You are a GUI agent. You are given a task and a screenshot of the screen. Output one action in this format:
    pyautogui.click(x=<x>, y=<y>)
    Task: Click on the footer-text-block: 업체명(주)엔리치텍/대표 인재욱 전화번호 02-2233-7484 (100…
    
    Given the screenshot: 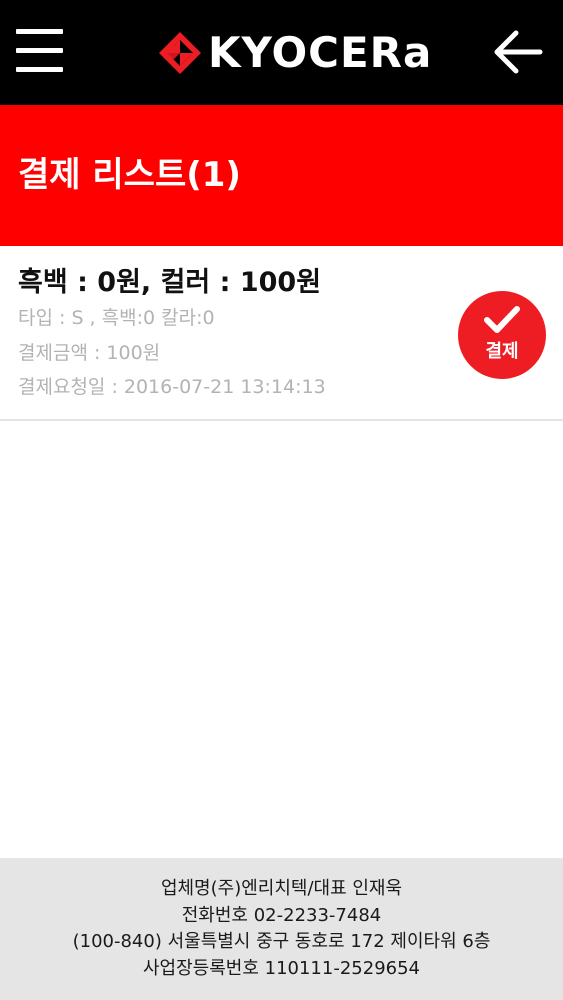 What is the action you would take?
    pyautogui.click(x=281, y=929)
    